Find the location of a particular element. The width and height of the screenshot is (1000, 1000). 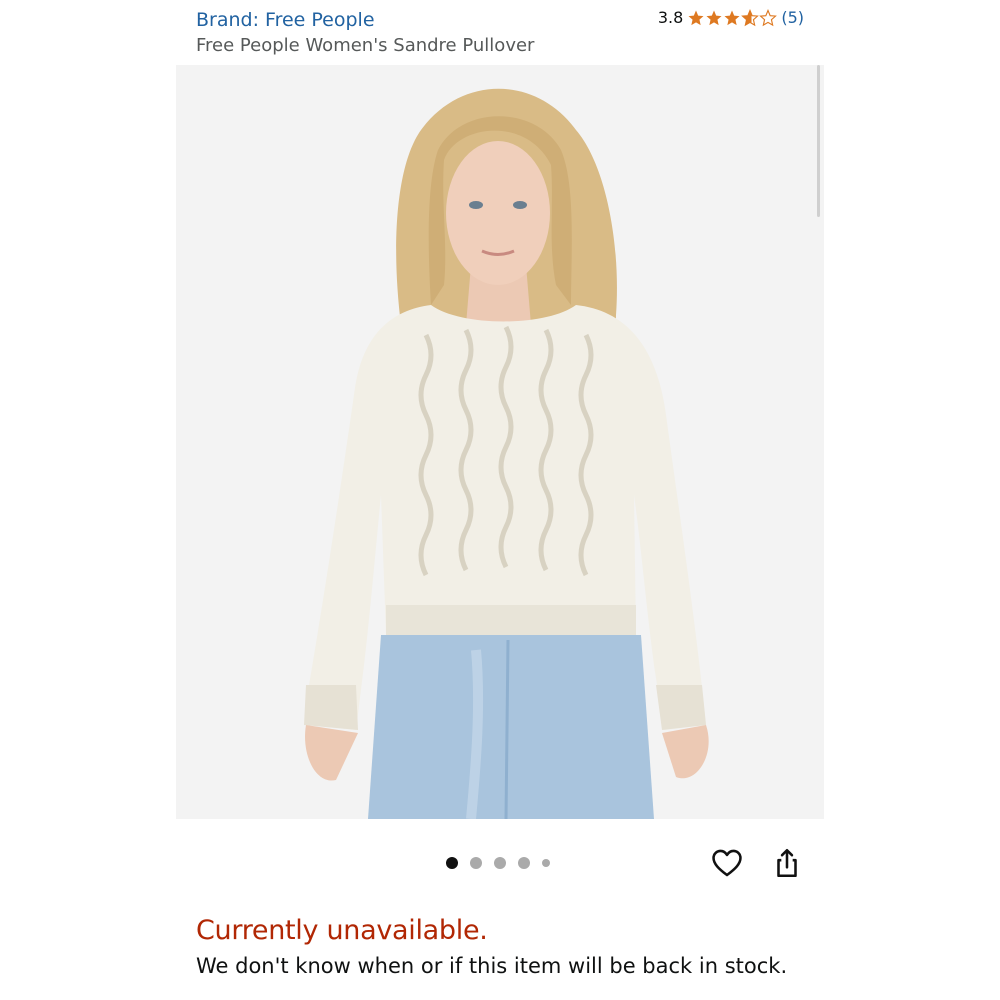

star-rating is located at coordinates (732, 18).